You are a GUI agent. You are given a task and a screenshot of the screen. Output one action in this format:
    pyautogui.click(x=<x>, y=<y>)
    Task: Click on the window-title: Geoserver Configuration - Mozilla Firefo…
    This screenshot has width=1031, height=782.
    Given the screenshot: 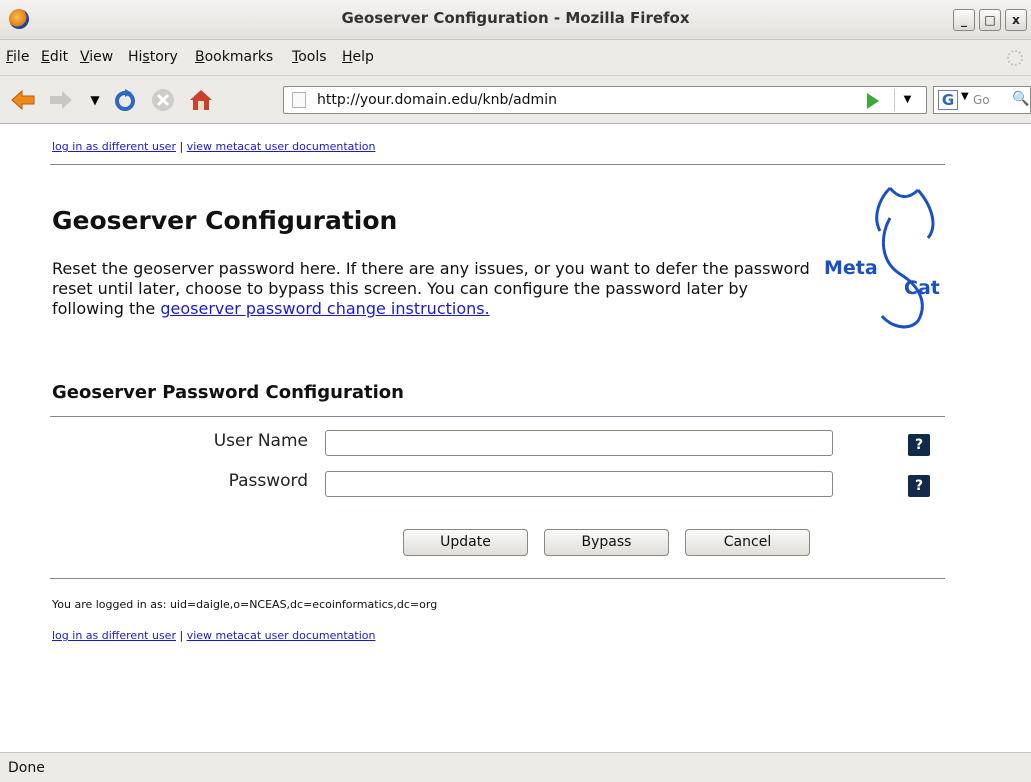 What is the action you would take?
    pyautogui.click(x=515, y=18)
    